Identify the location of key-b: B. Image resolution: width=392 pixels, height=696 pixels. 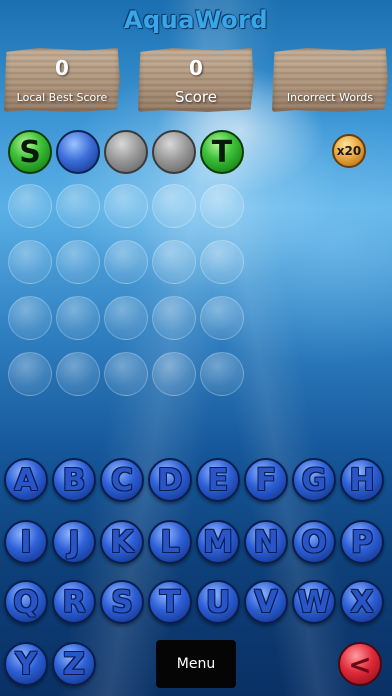
(74, 480).